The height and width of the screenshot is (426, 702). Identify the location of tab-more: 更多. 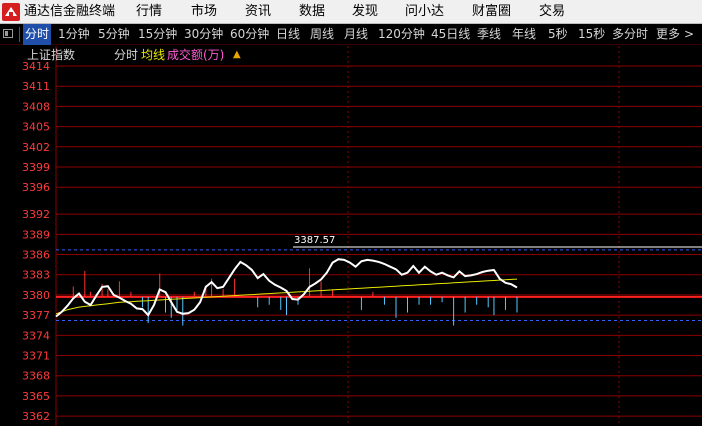
(668, 34).